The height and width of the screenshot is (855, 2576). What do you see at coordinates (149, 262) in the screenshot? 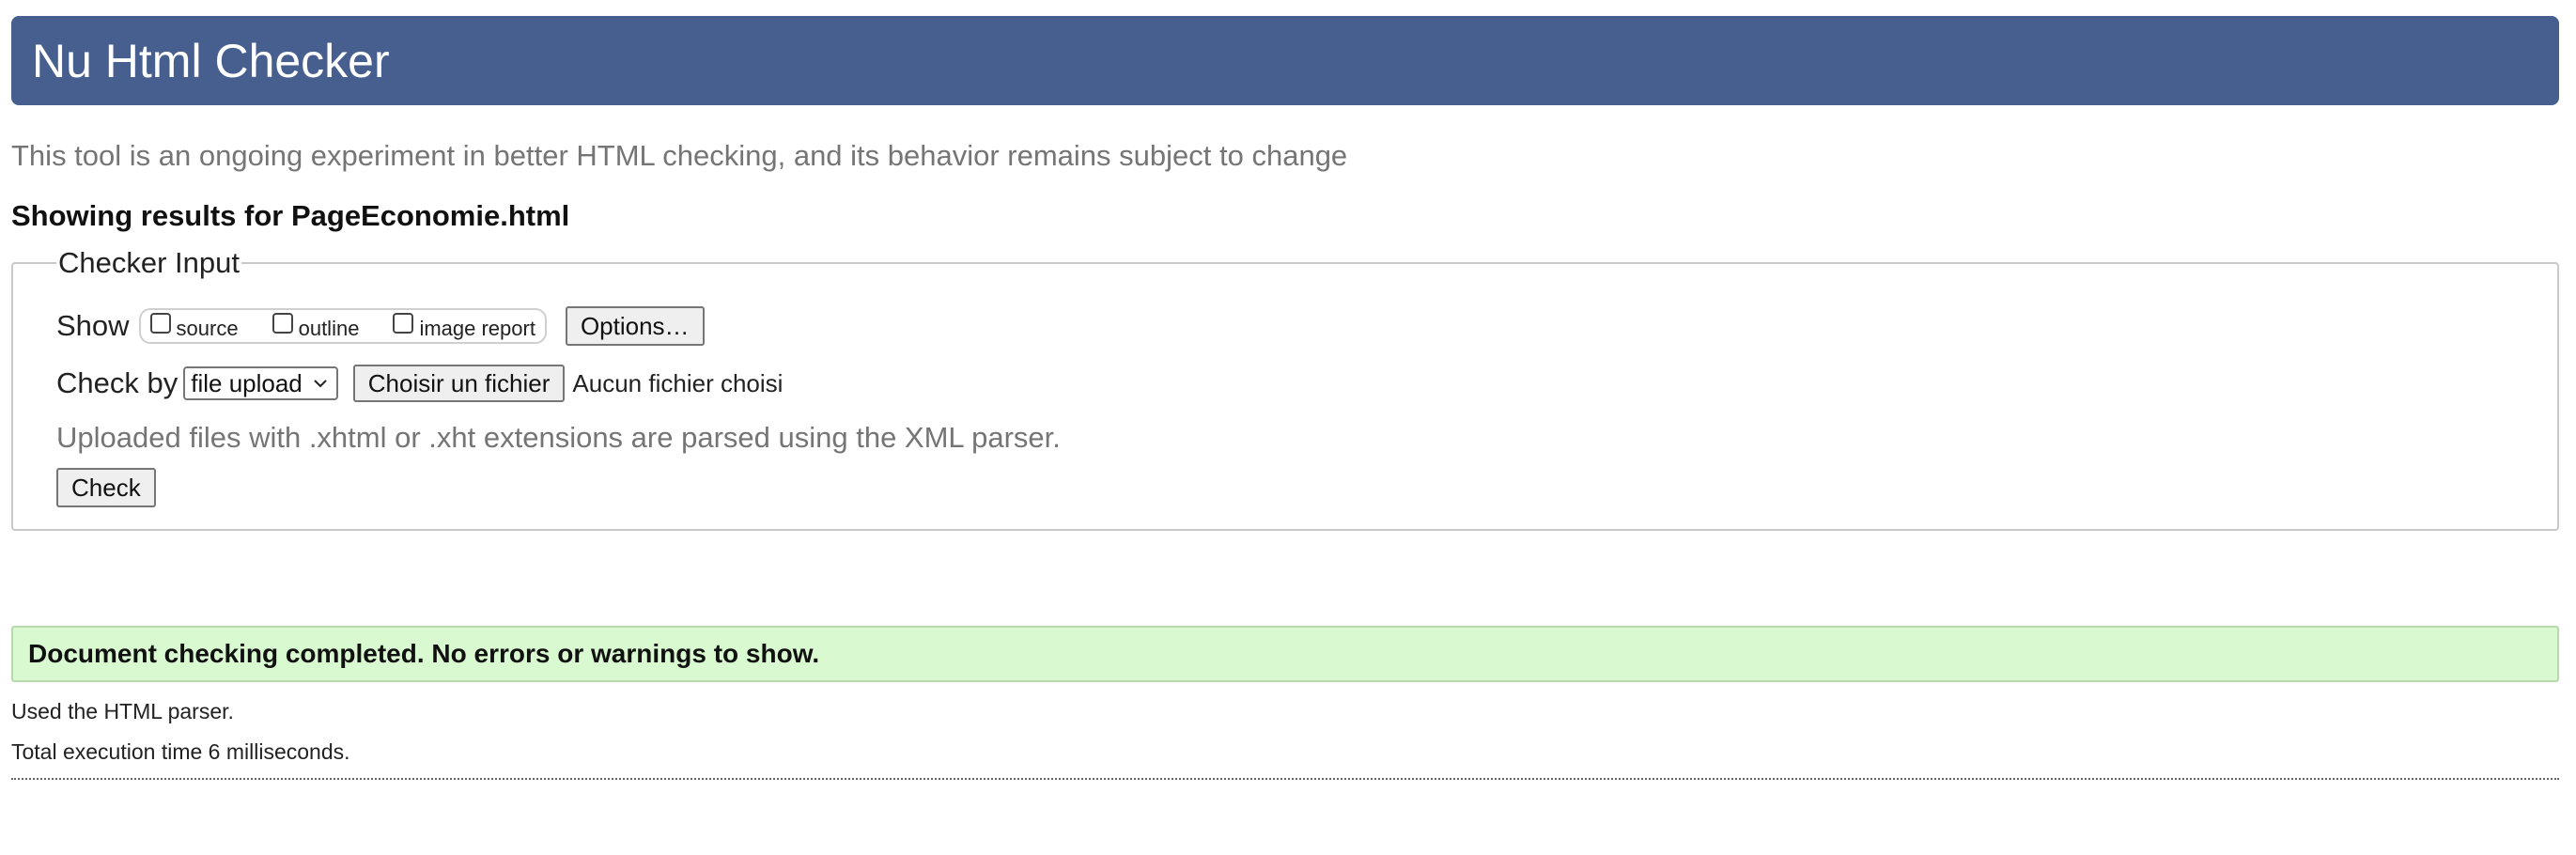
I see `checker-input-legend: Checker Input` at bounding box center [149, 262].